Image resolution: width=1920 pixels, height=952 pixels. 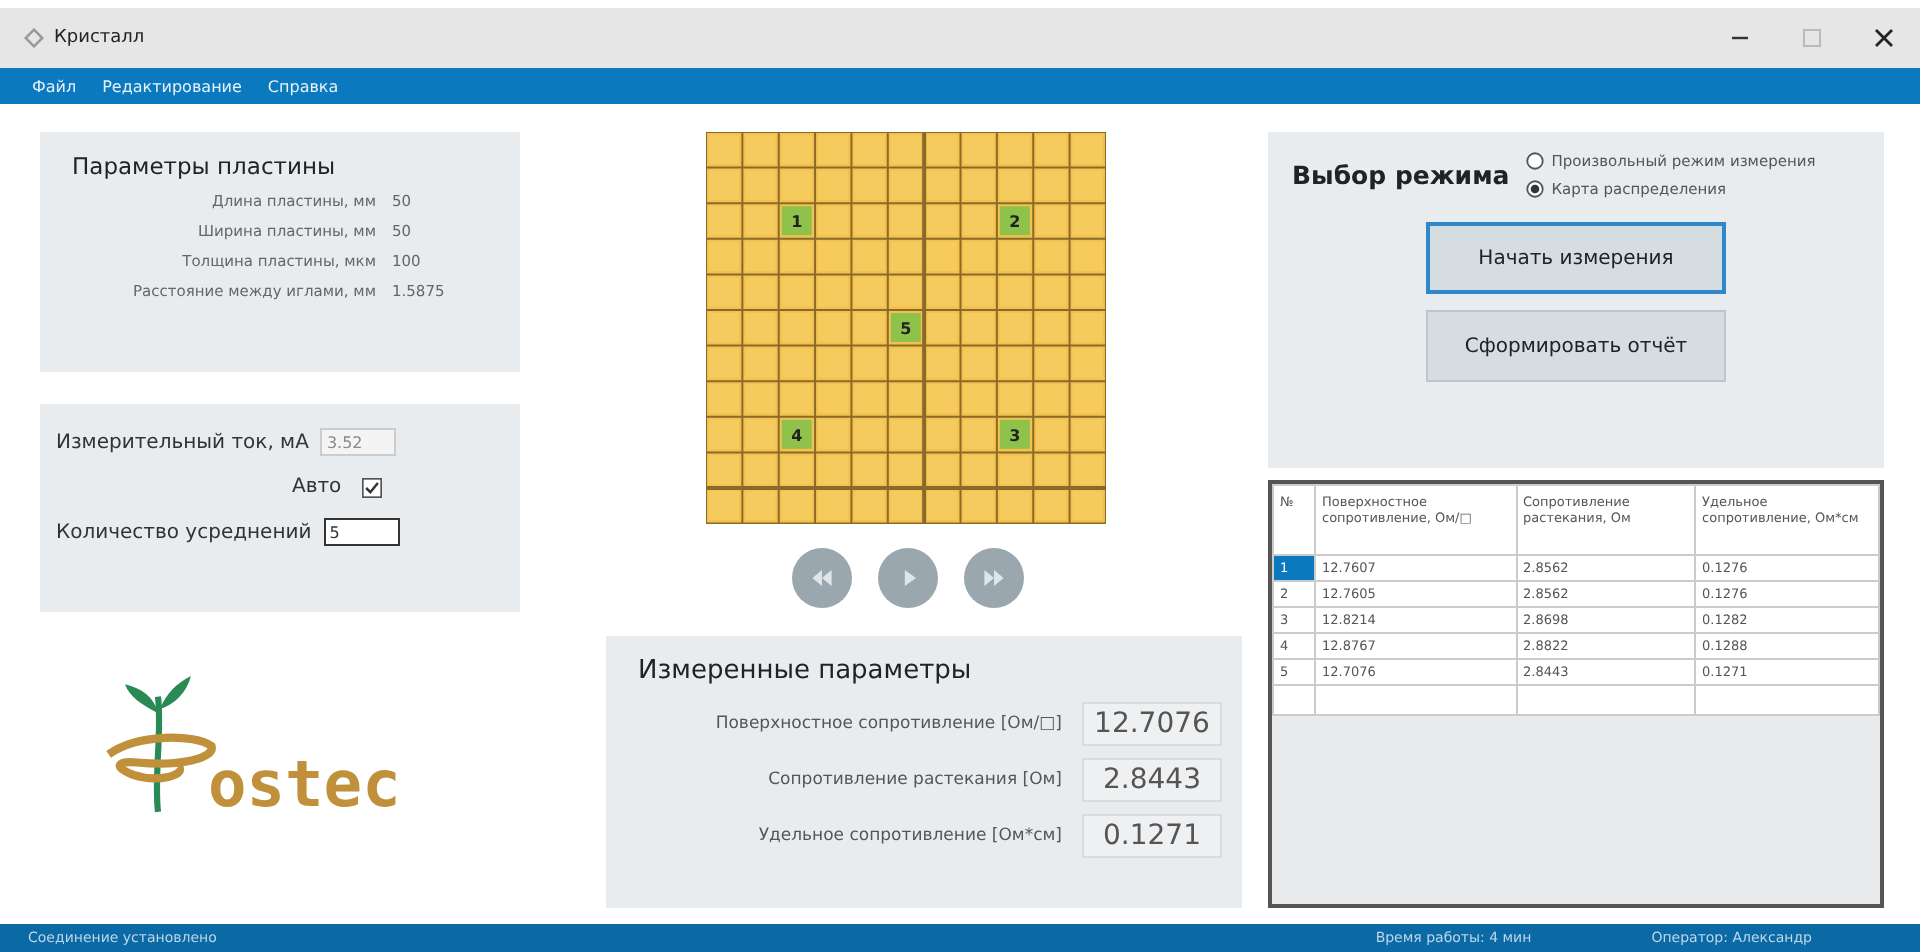 What do you see at coordinates (915, 780) in the screenshot?
I see `parameter-label: Сопротивление растекания [Ом]` at bounding box center [915, 780].